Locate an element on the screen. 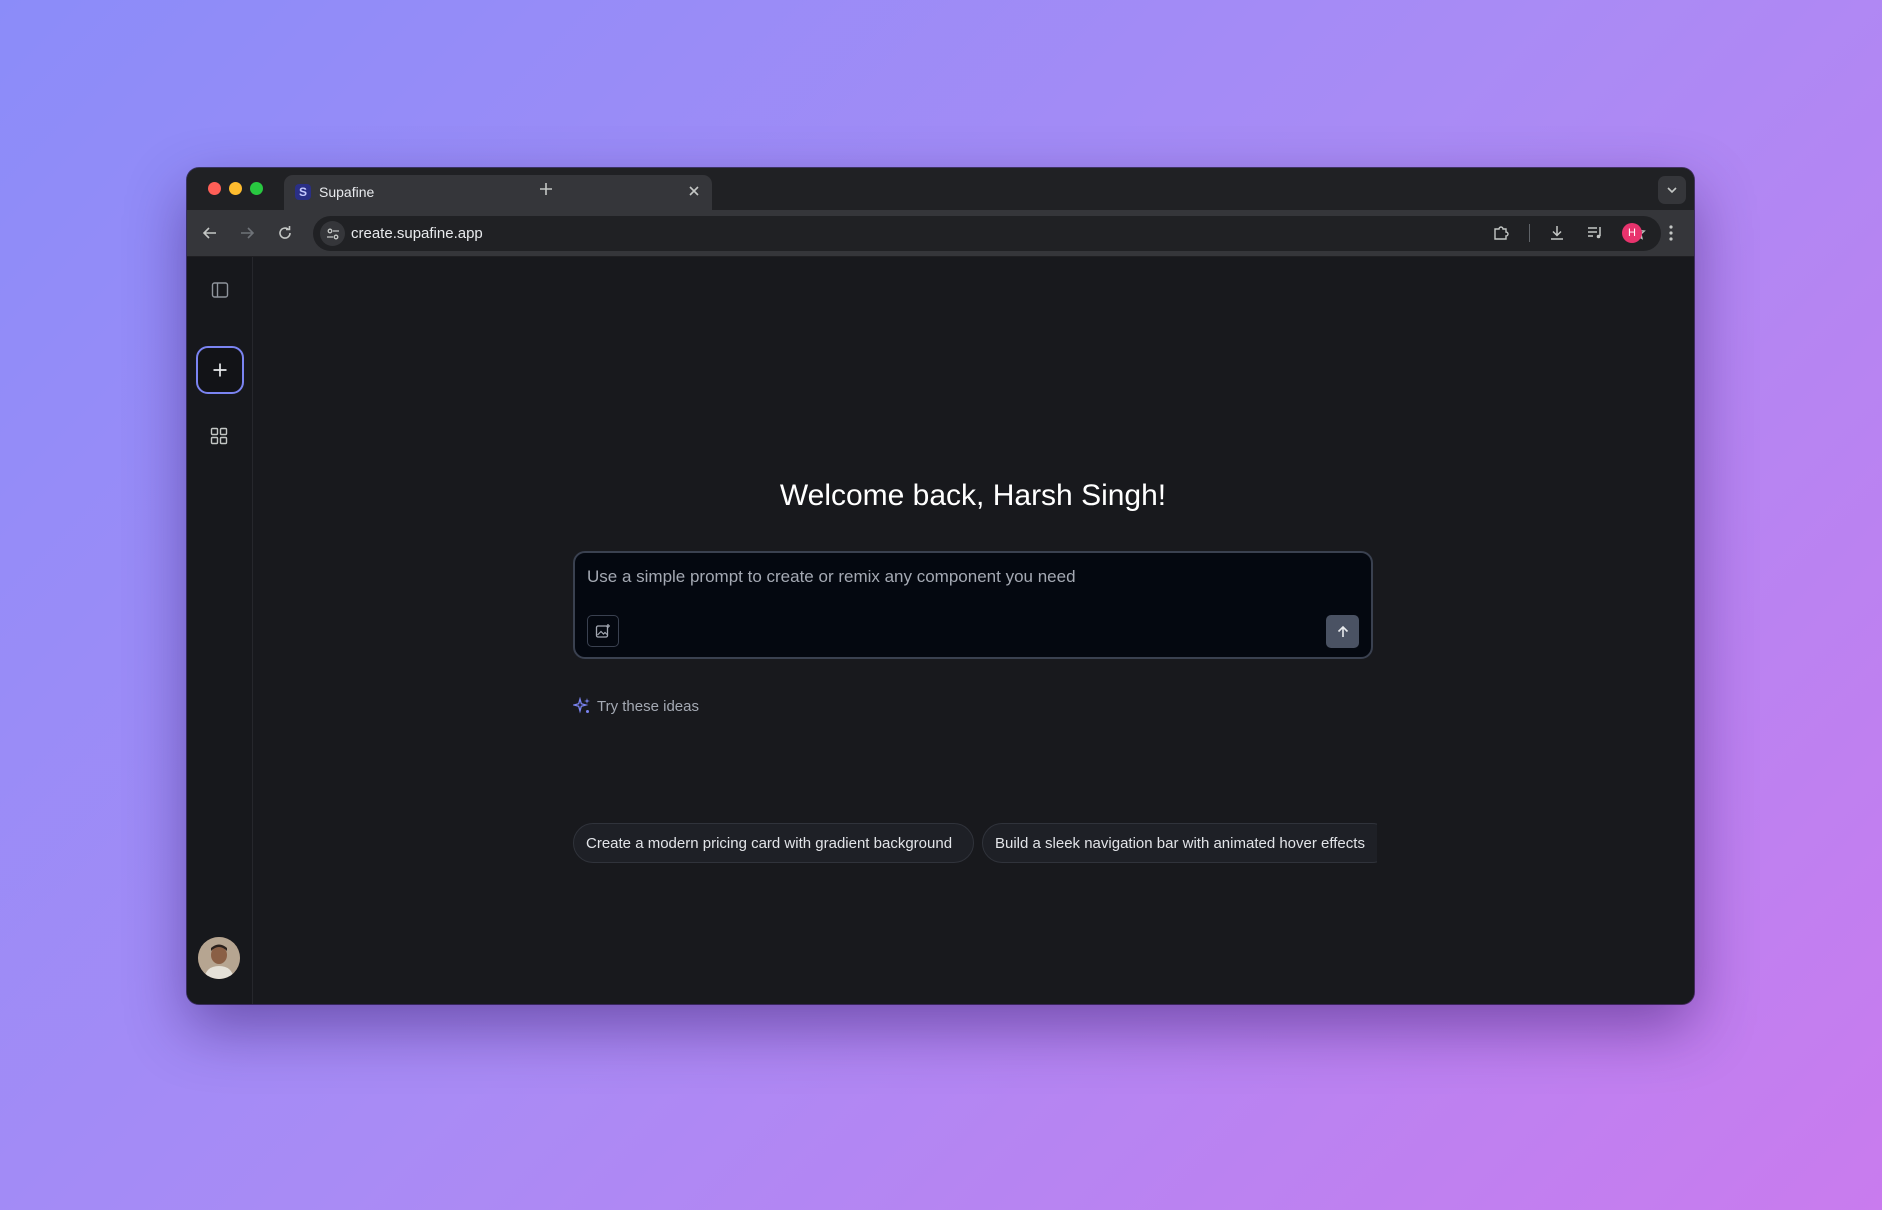 This screenshot has width=1882, height=1210. more-menu-icon is located at coordinates (1671, 233).